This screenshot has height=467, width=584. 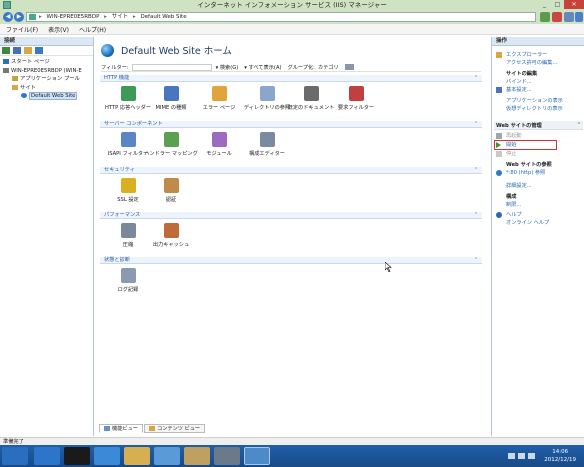 What do you see at coordinates (557, 17) in the screenshot?
I see `stop-icon` at bounding box center [557, 17].